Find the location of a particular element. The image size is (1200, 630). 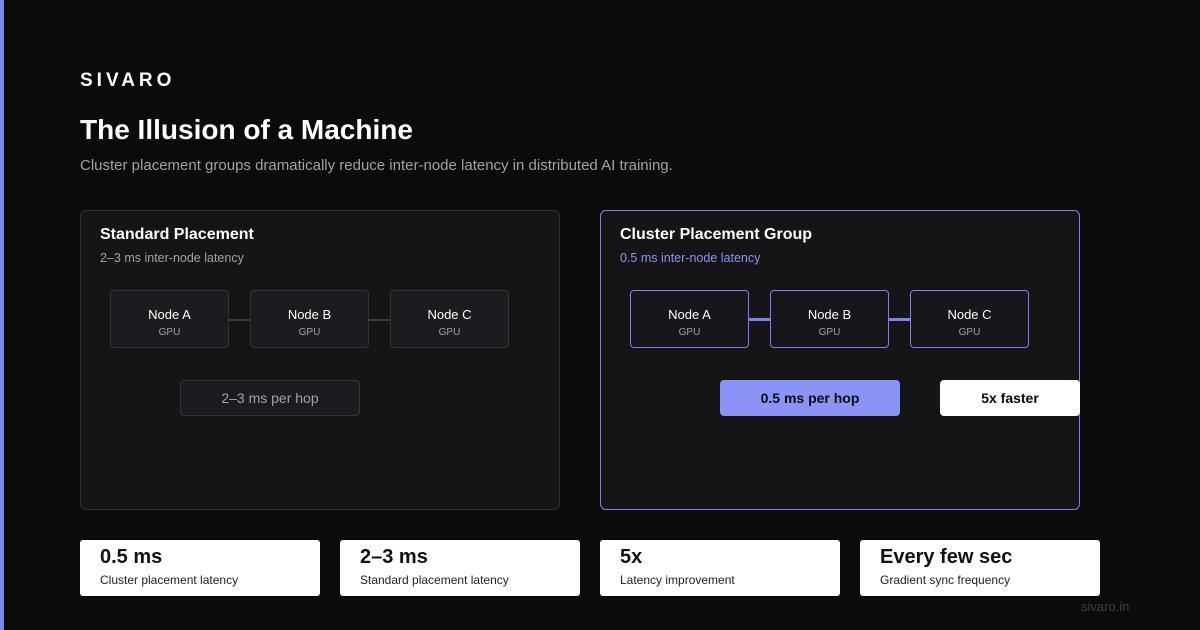

standard-node-b: Node B GPU is located at coordinates (309, 319).